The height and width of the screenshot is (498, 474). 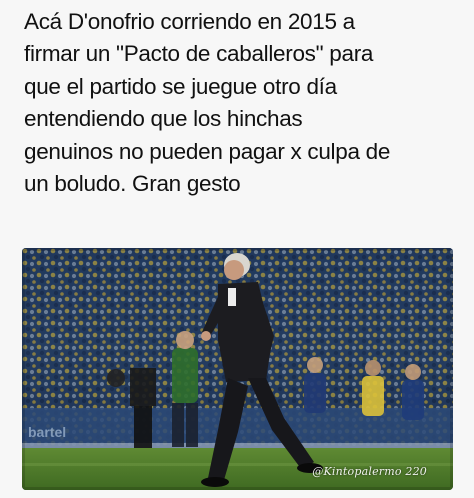 What do you see at coordinates (163, 119) in the screenshot?
I see `caption-line-4: entendiendo que los hinchas` at bounding box center [163, 119].